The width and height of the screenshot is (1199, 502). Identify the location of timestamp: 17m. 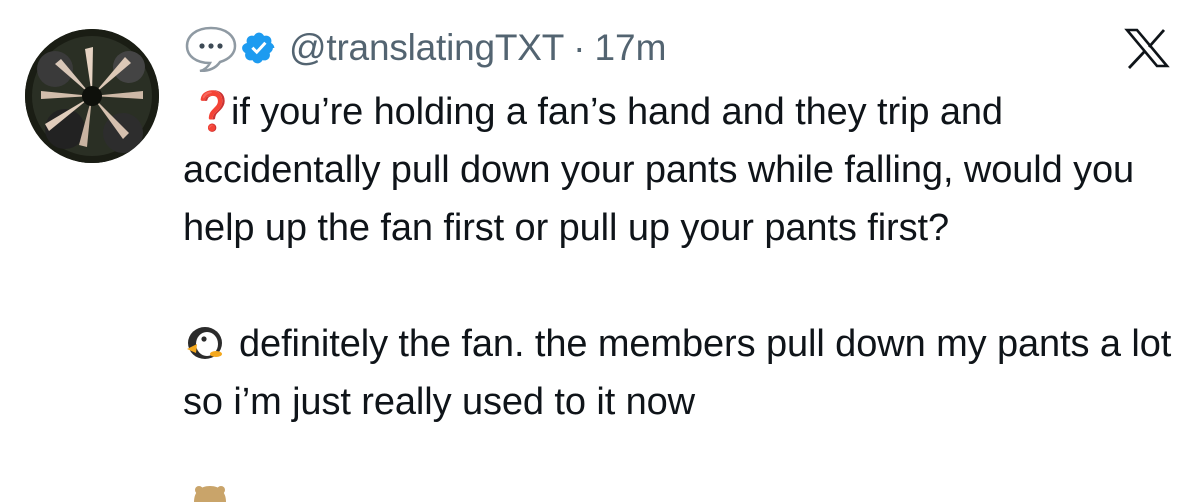
(630, 48).